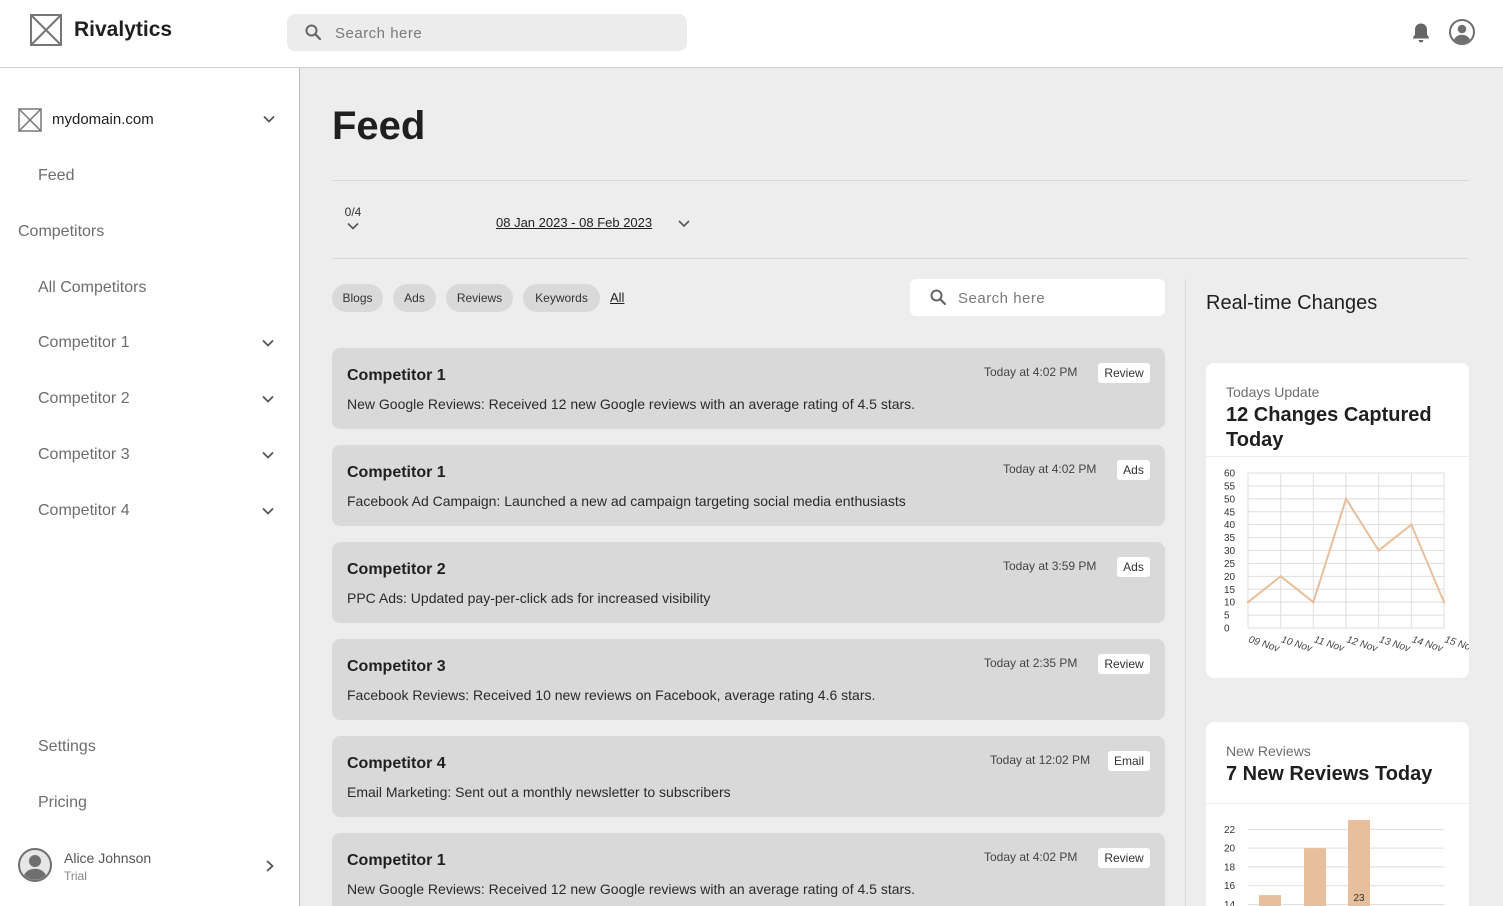 The width and height of the screenshot is (1503, 906). What do you see at coordinates (1230, 564) in the screenshot?
I see `y-tick-label: 25` at bounding box center [1230, 564].